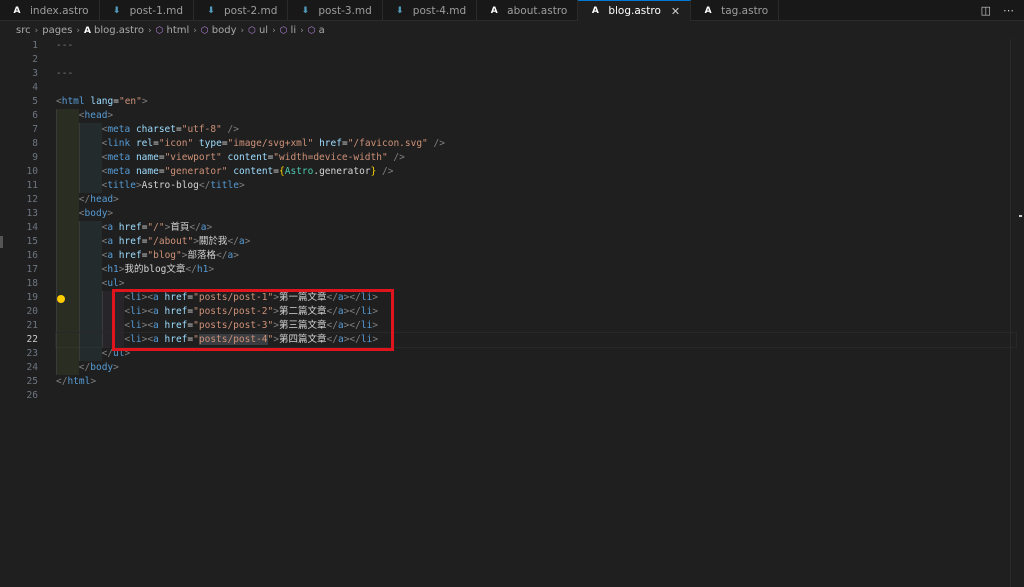 The width and height of the screenshot is (1024, 587). I want to click on breadcrumb-item: src, so click(23, 30).